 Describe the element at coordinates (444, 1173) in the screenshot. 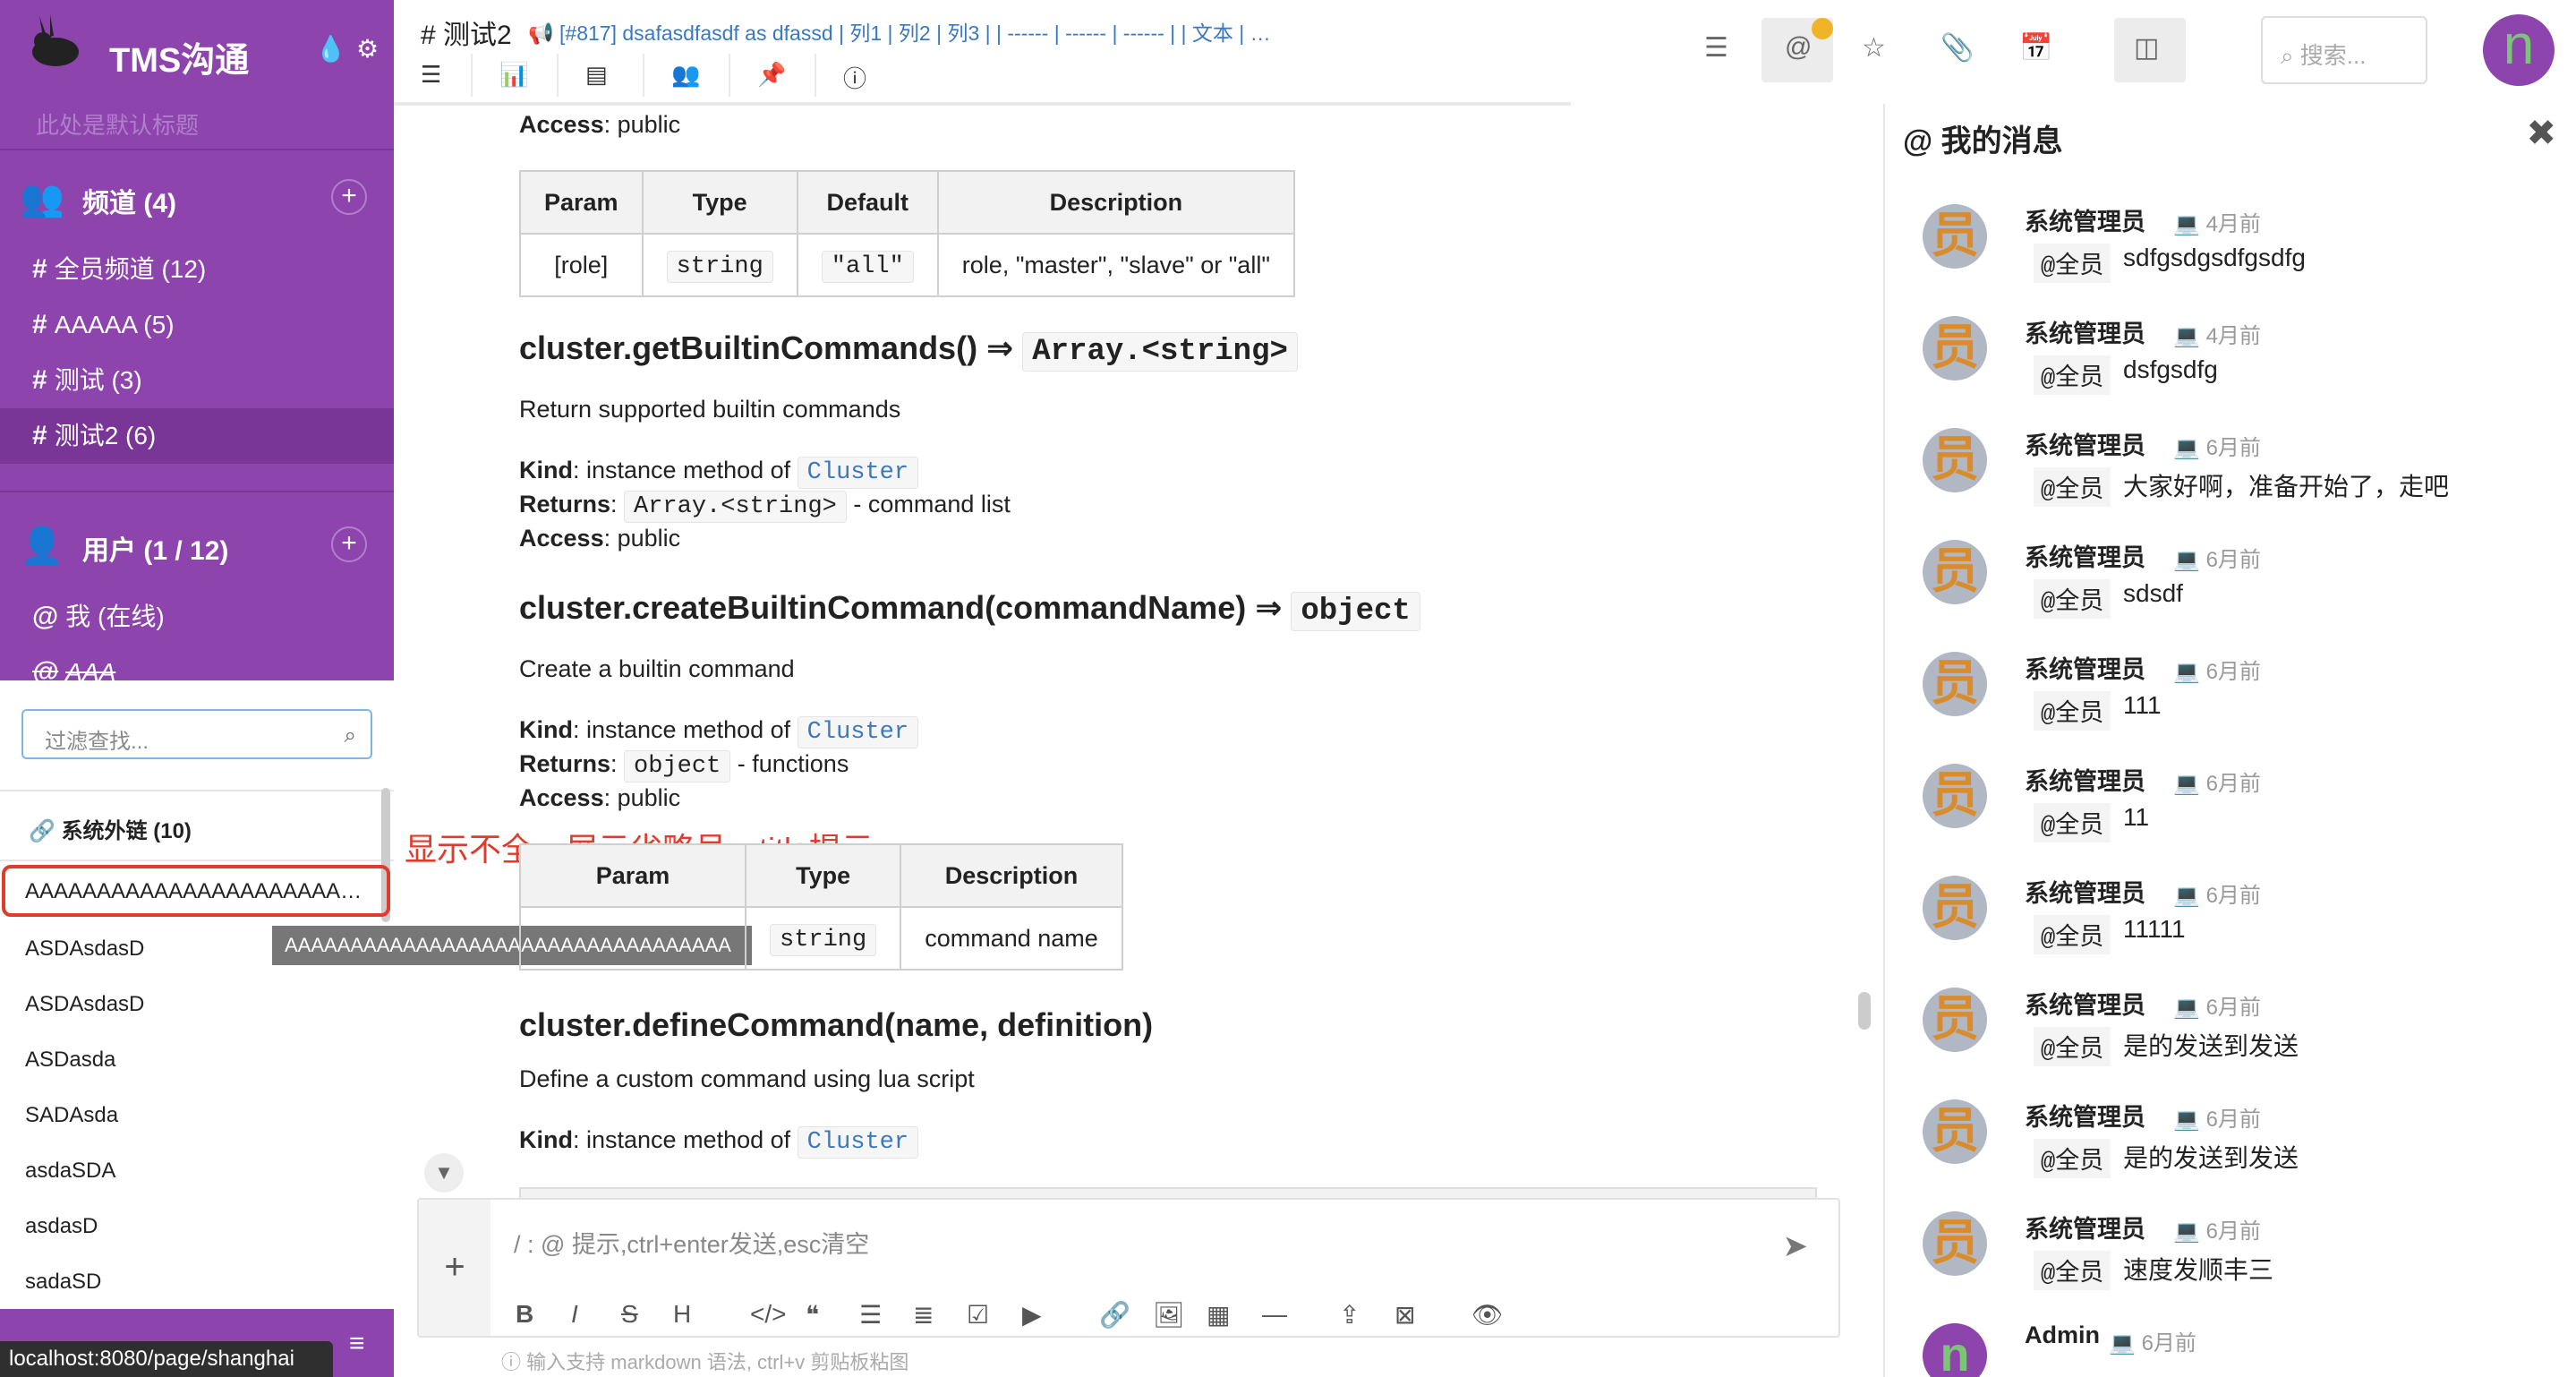

I see `filter-icon: ▼` at that location.